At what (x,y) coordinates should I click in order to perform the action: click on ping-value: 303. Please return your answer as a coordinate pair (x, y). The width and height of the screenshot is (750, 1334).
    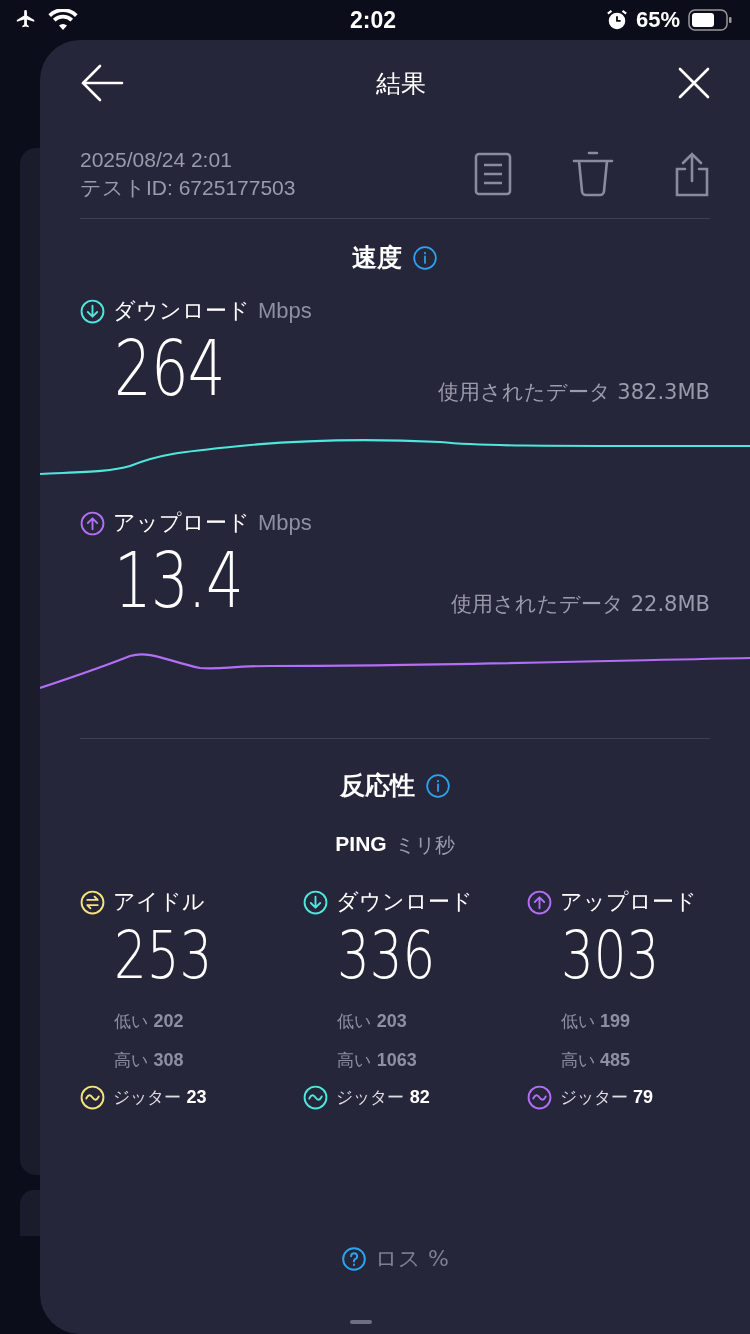
    Looking at the image, I should click on (610, 956).